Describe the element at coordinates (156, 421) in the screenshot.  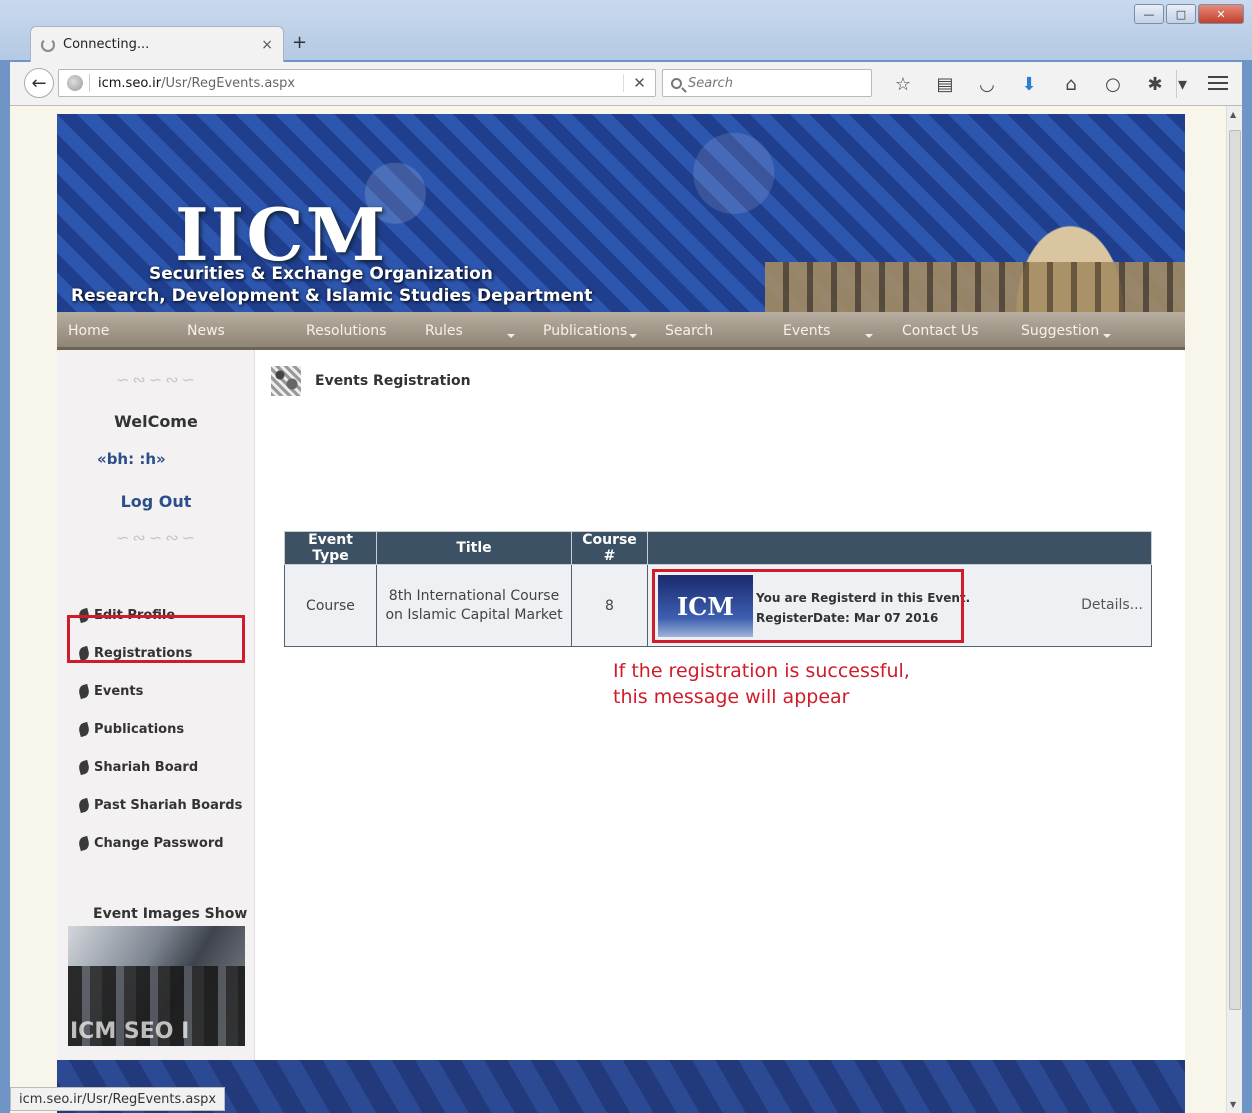
I see `welcome-heading: WelCome` at that location.